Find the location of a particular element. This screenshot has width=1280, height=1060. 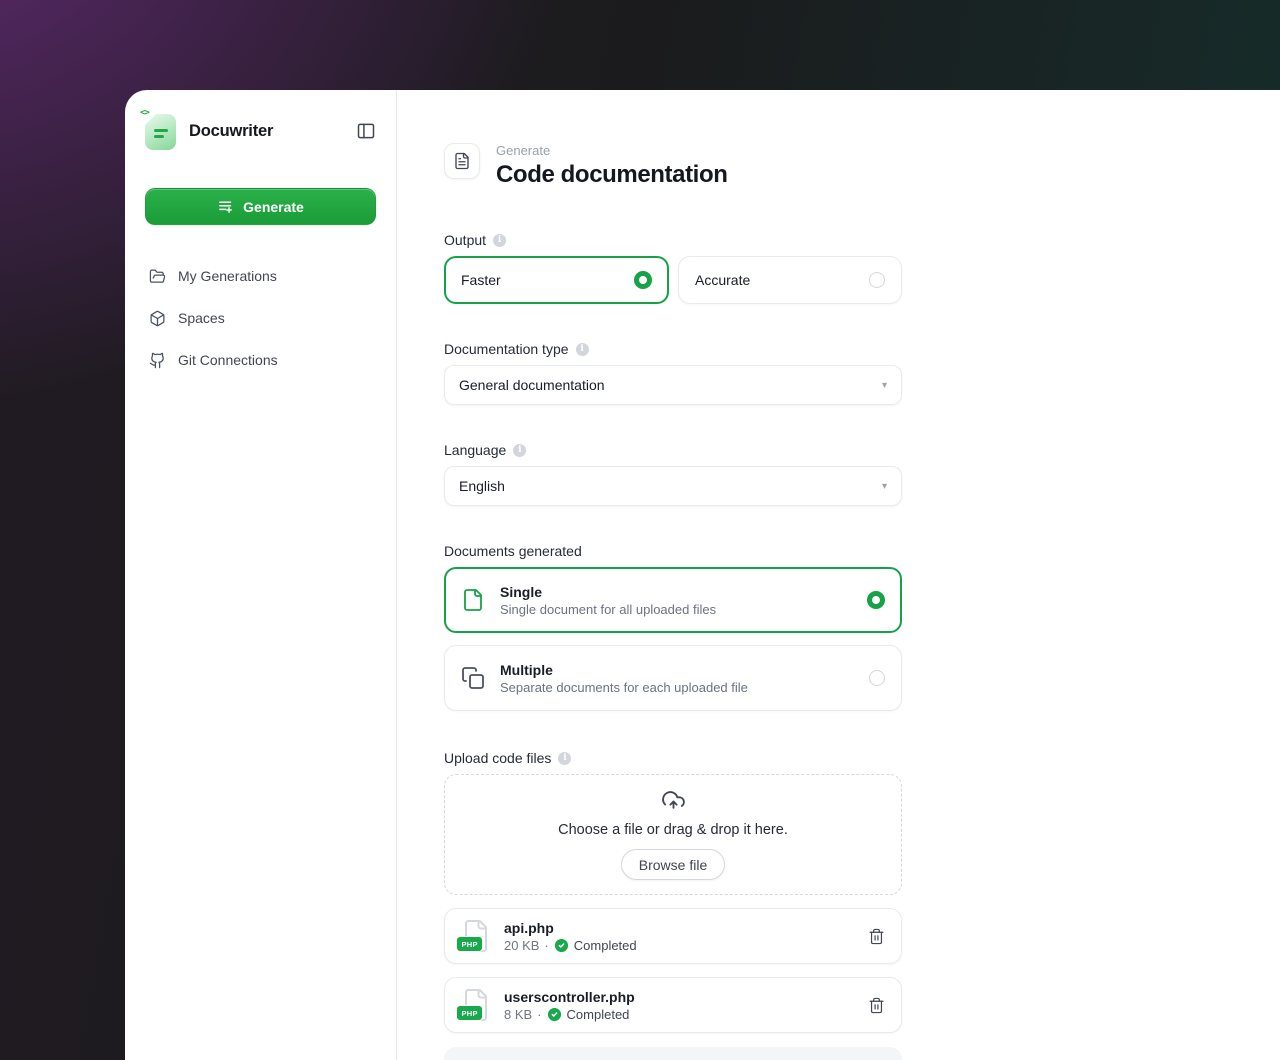

uploaded-file-row: PHP api.php 20 KB · Completed is located at coordinates (673, 936).